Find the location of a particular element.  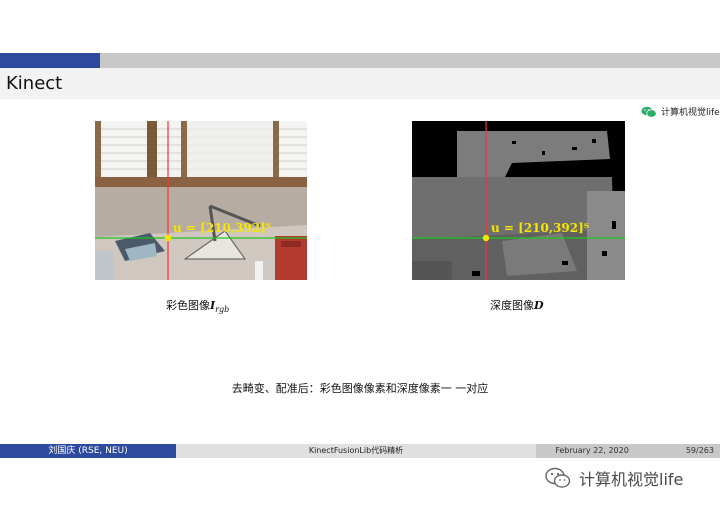

watermark-text-large: 计算机视觉life is located at coordinates (631, 479).